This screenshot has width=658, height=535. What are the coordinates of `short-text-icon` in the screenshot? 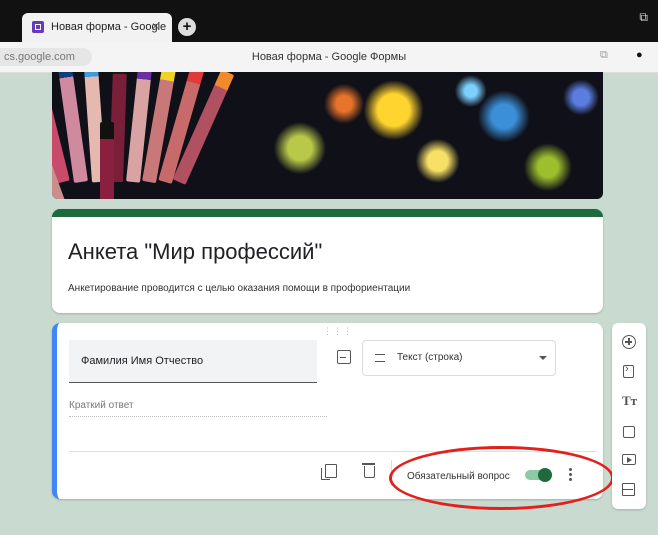 It's located at (380, 358).